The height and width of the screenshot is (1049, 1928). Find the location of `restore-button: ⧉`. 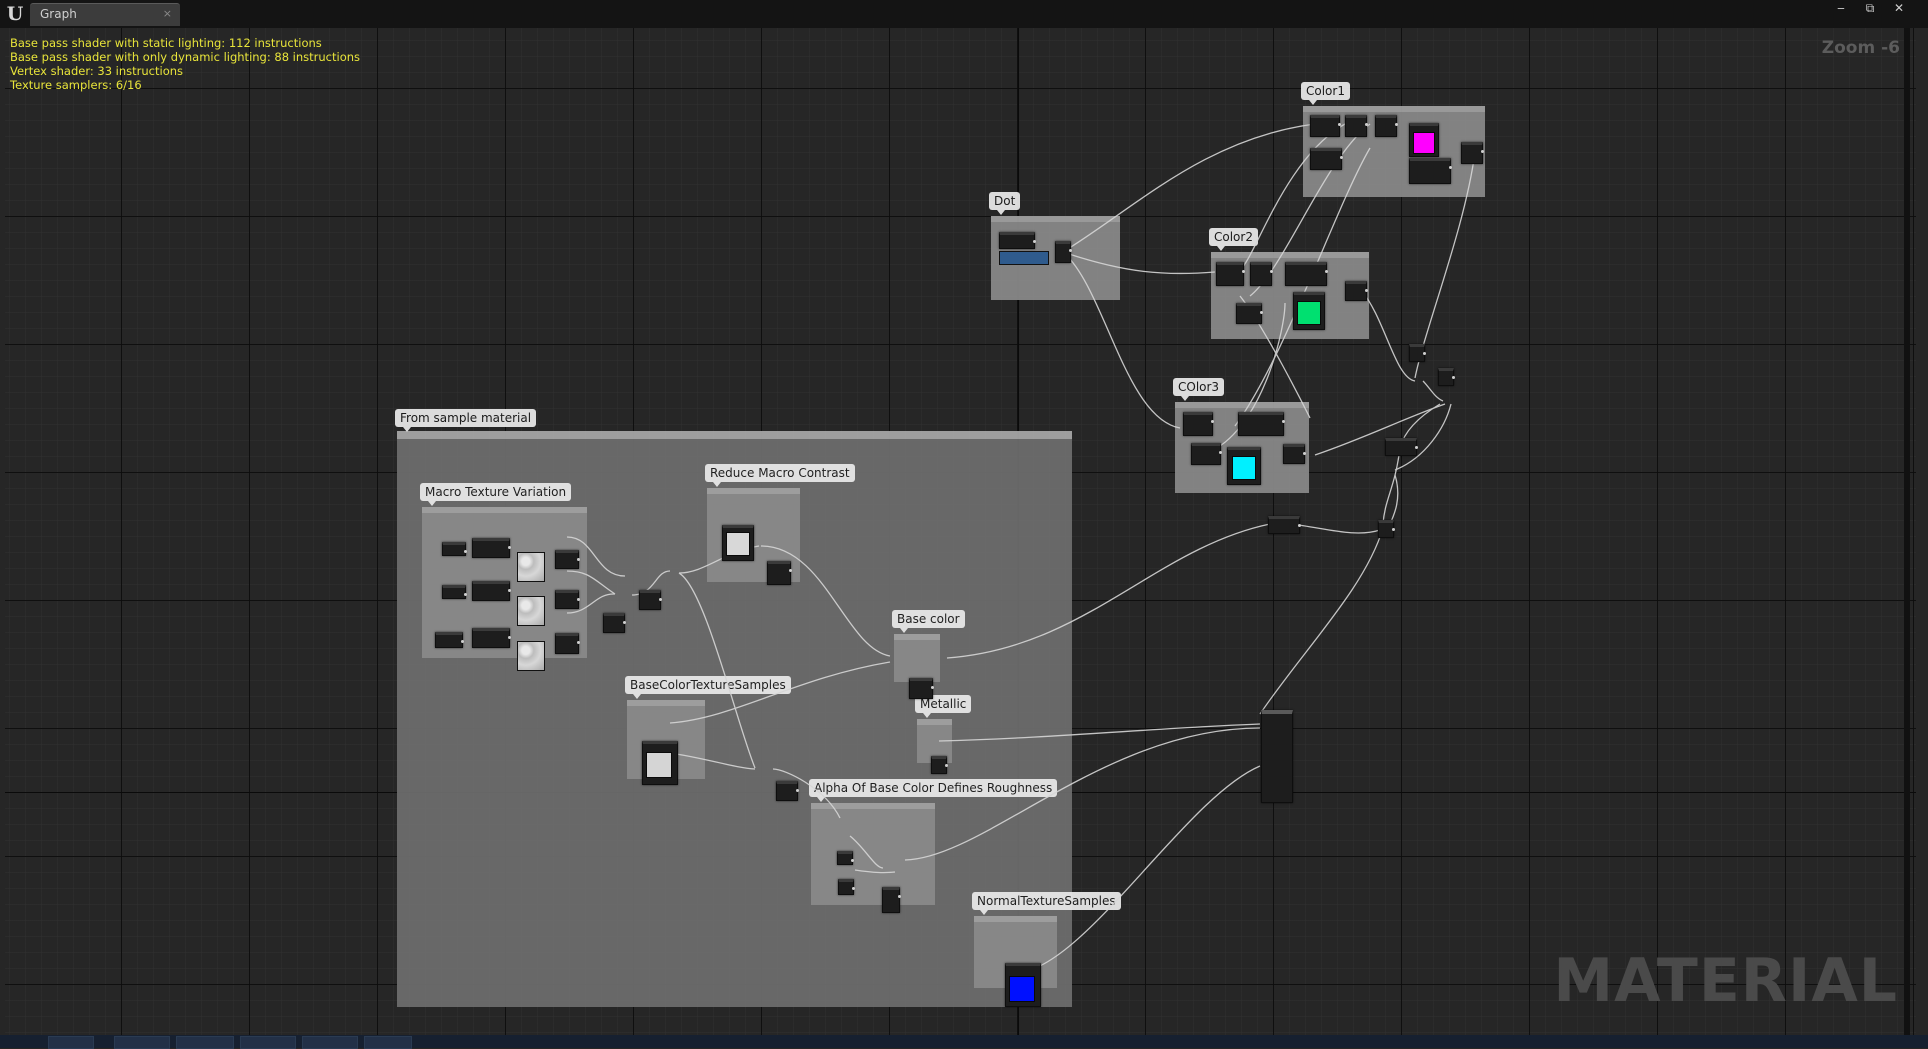

restore-button: ⧉ is located at coordinates (1870, 8).